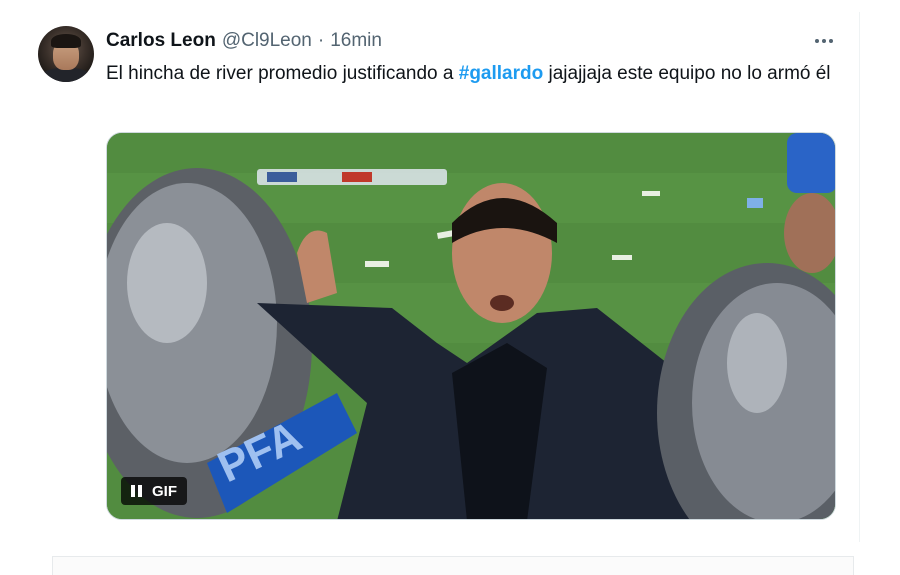  Describe the element at coordinates (66, 75) in the screenshot. I see `avatar-shirt` at that location.